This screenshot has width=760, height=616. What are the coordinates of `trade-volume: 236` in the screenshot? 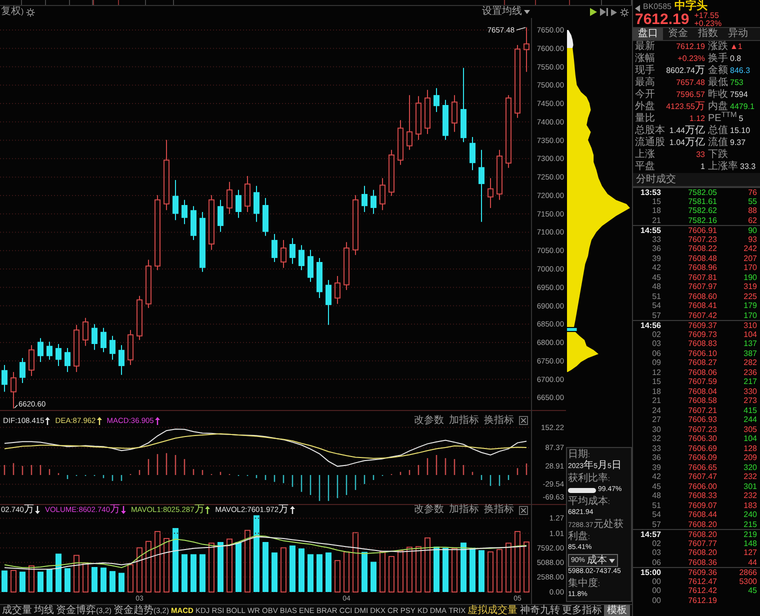 It's located at (750, 372).